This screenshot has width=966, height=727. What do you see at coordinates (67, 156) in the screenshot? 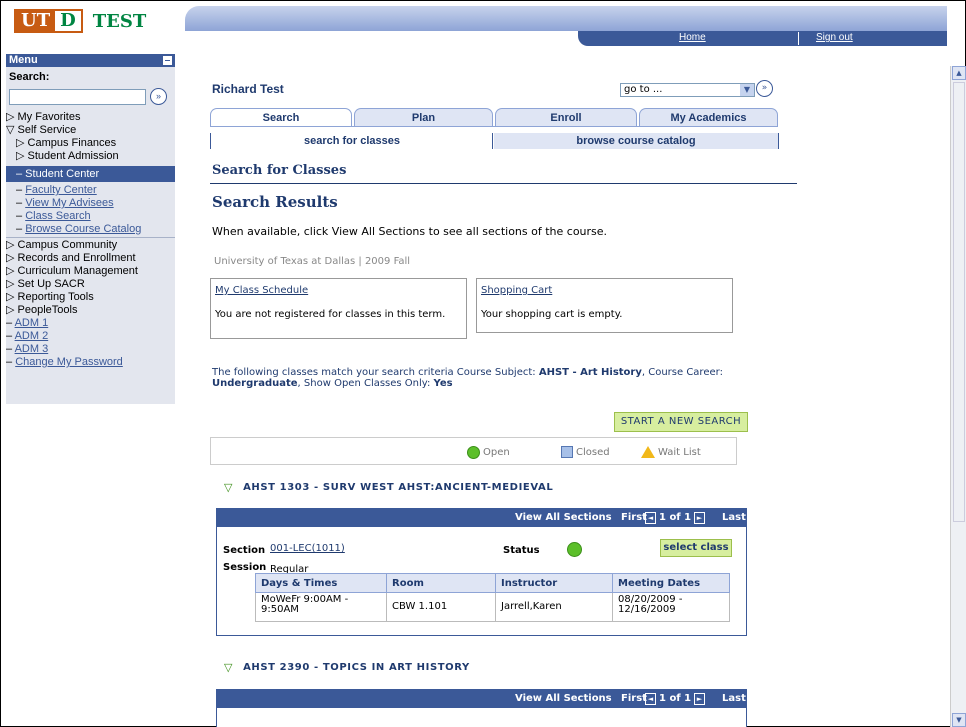
I see `sidebar-item-student-admission: ▷ Student Admission` at bounding box center [67, 156].